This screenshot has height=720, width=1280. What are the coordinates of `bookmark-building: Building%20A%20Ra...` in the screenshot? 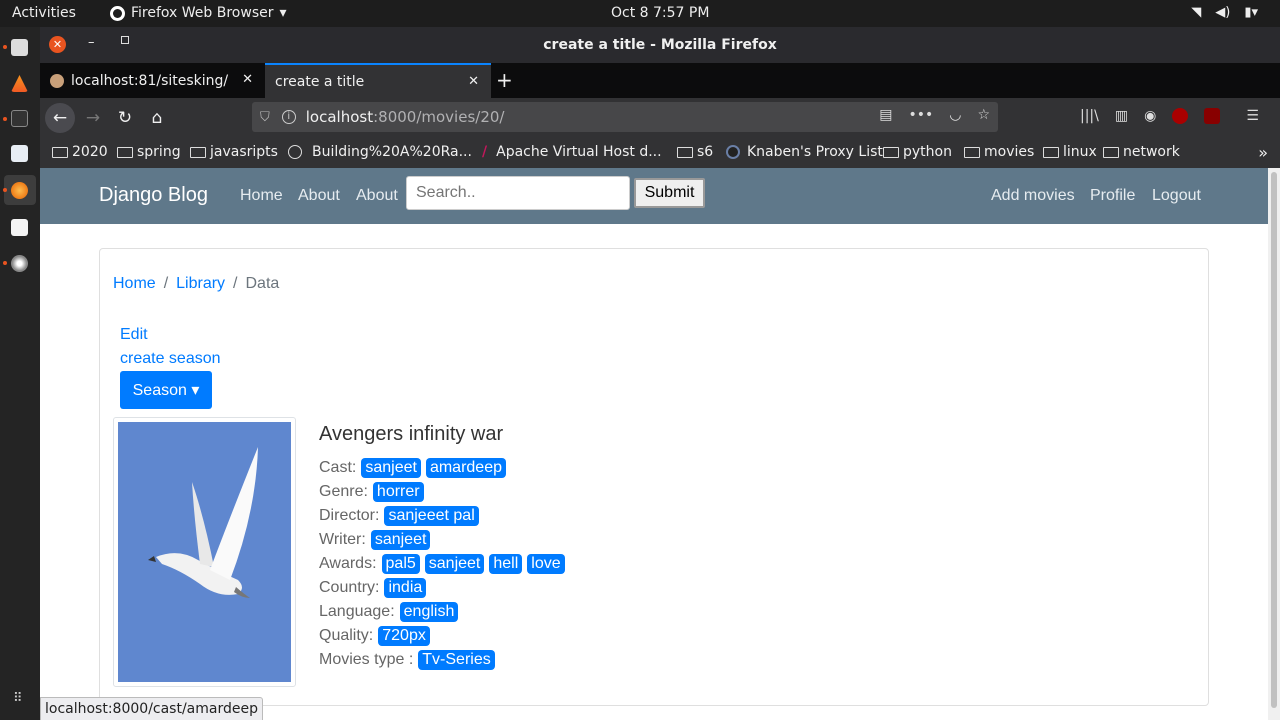 It's located at (380, 152).